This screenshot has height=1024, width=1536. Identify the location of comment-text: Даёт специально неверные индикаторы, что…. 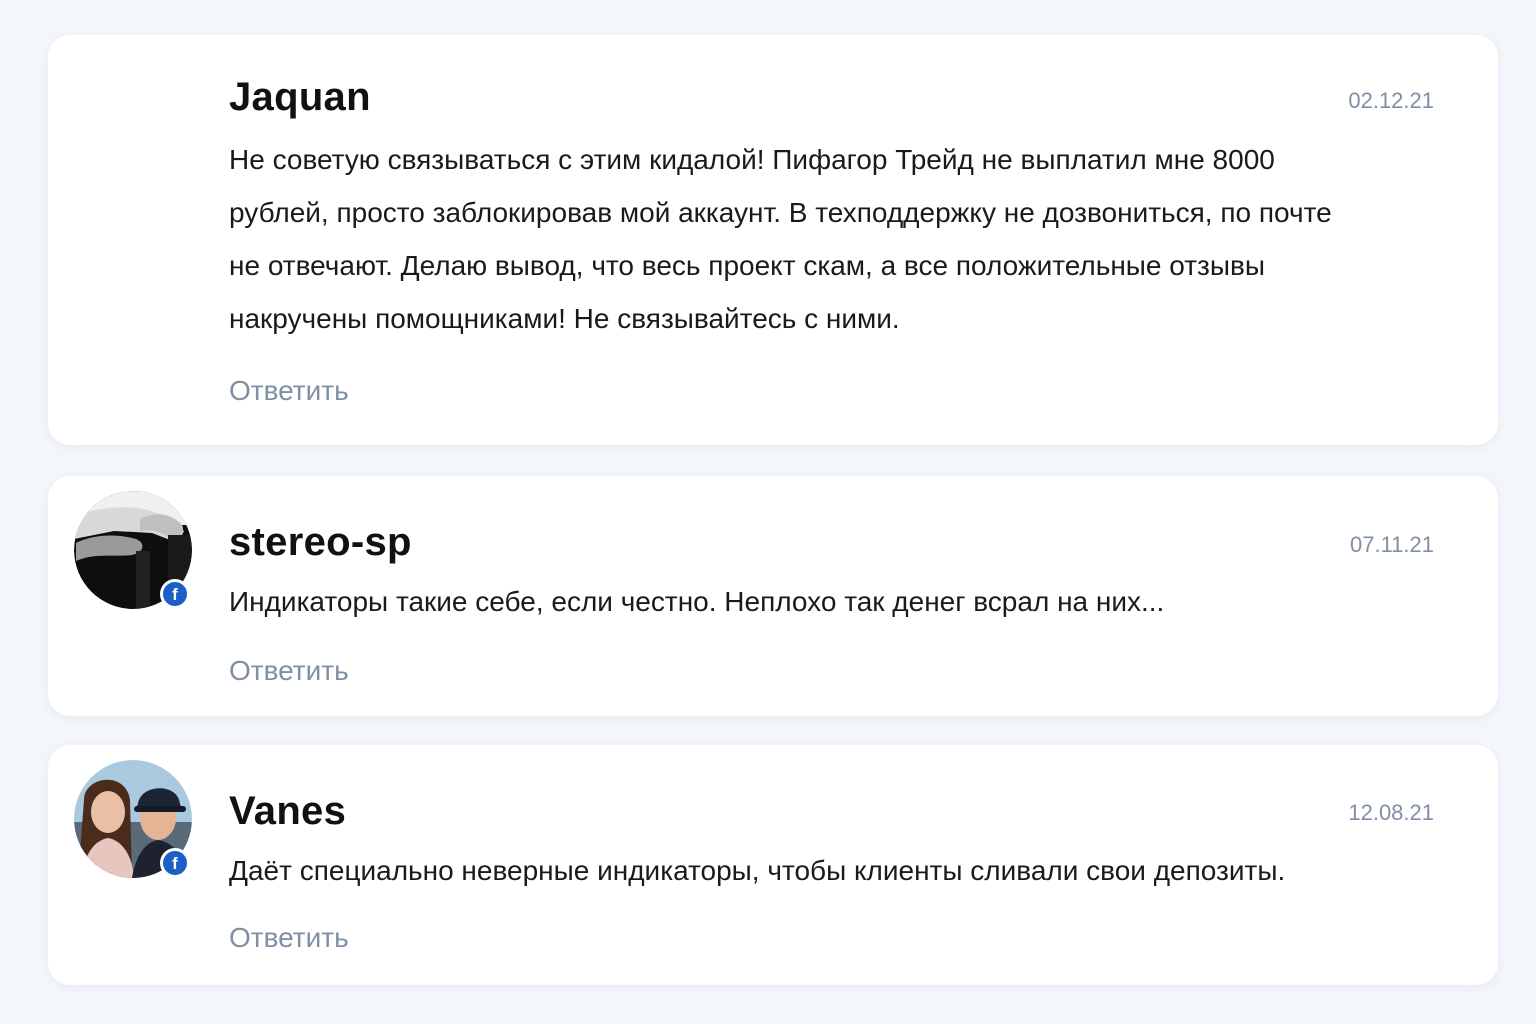
(757, 870).